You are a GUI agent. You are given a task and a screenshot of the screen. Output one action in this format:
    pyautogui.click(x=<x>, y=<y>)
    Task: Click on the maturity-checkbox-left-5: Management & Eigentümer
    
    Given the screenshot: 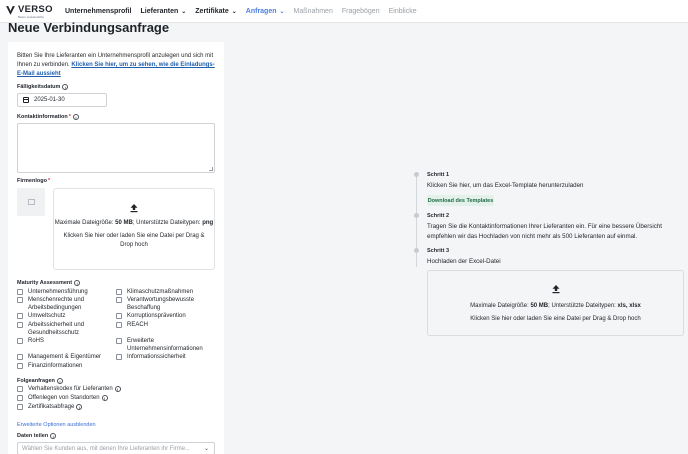 What is the action you would take?
    pyautogui.click(x=65, y=357)
    